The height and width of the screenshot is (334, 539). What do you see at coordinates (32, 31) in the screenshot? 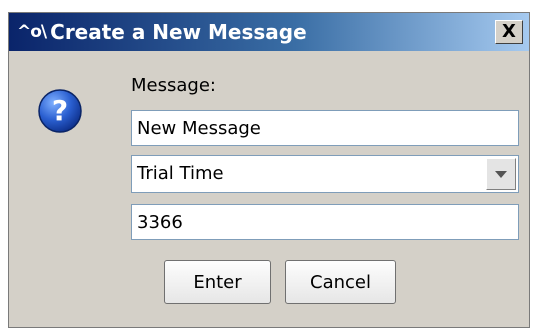
I see `wave-signal-icon: ^o\` at bounding box center [32, 31].